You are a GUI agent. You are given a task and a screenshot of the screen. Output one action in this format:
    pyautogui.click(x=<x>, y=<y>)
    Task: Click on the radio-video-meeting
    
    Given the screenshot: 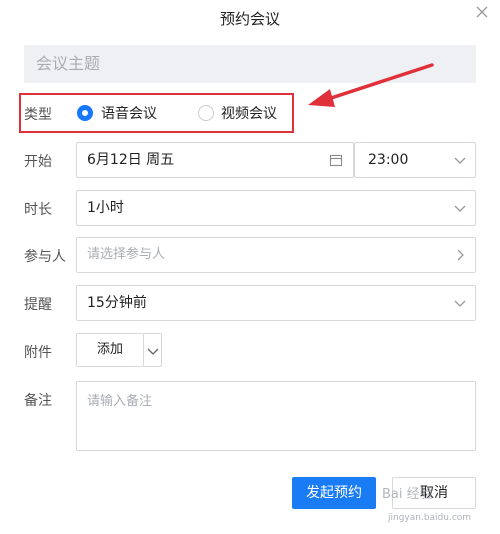 What is the action you would take?
    pyautogui.click(x=206, y=113)
    